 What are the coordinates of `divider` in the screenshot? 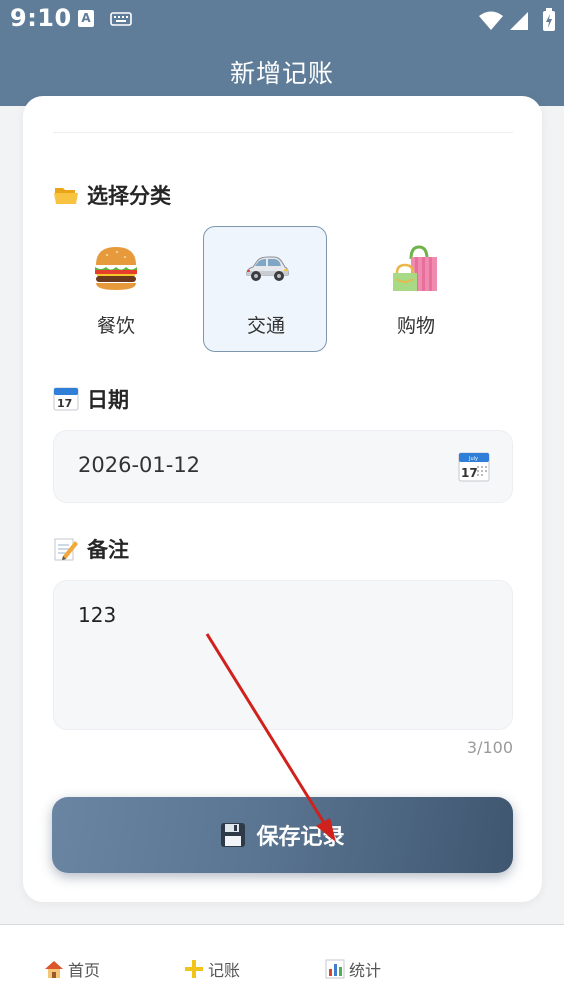 It's located at (283, 132).